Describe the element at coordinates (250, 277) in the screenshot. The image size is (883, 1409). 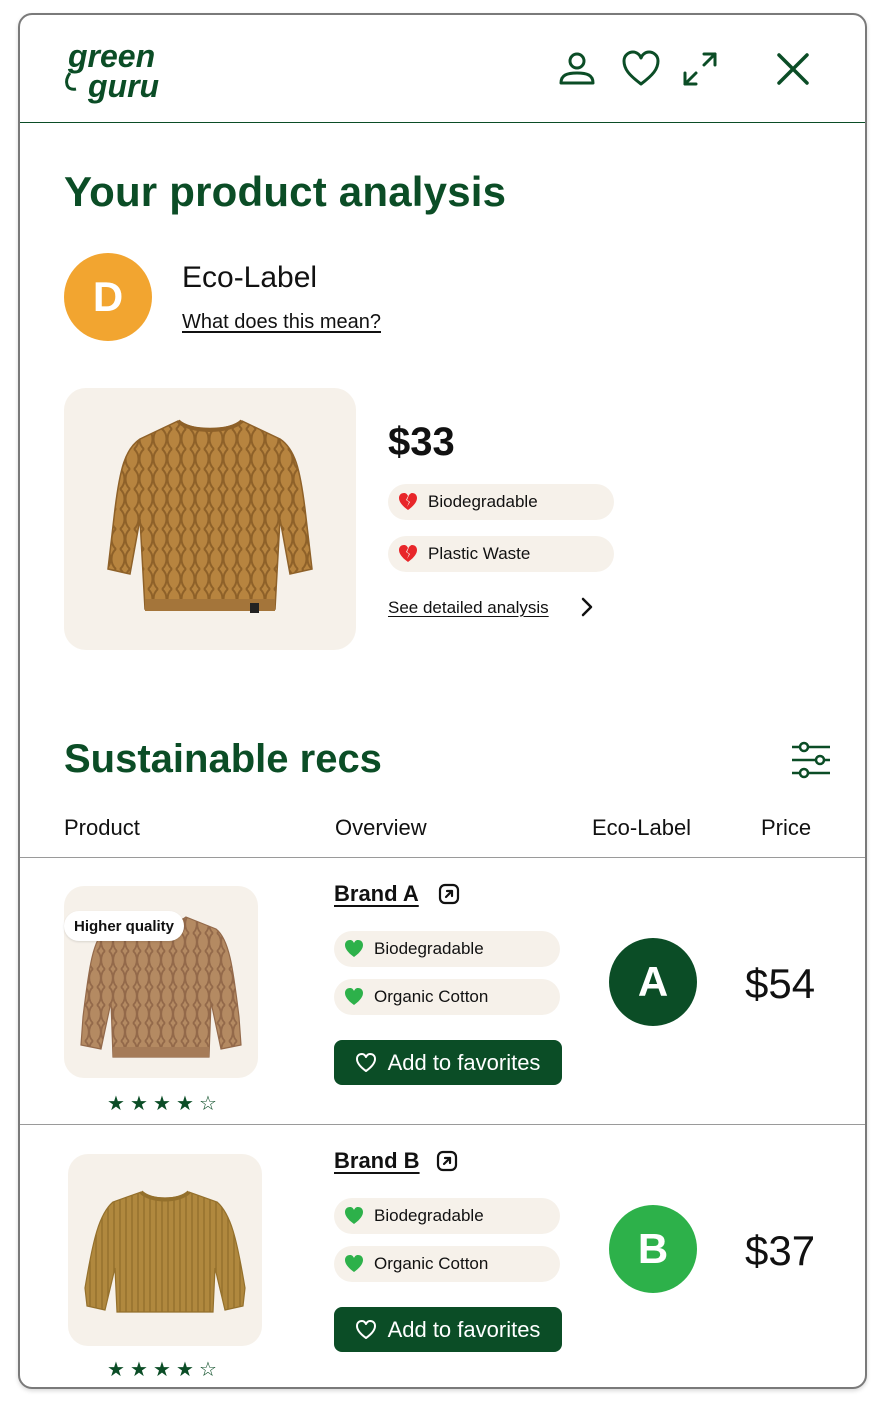
I see `eco-label-title: Eco-Label` at that location.